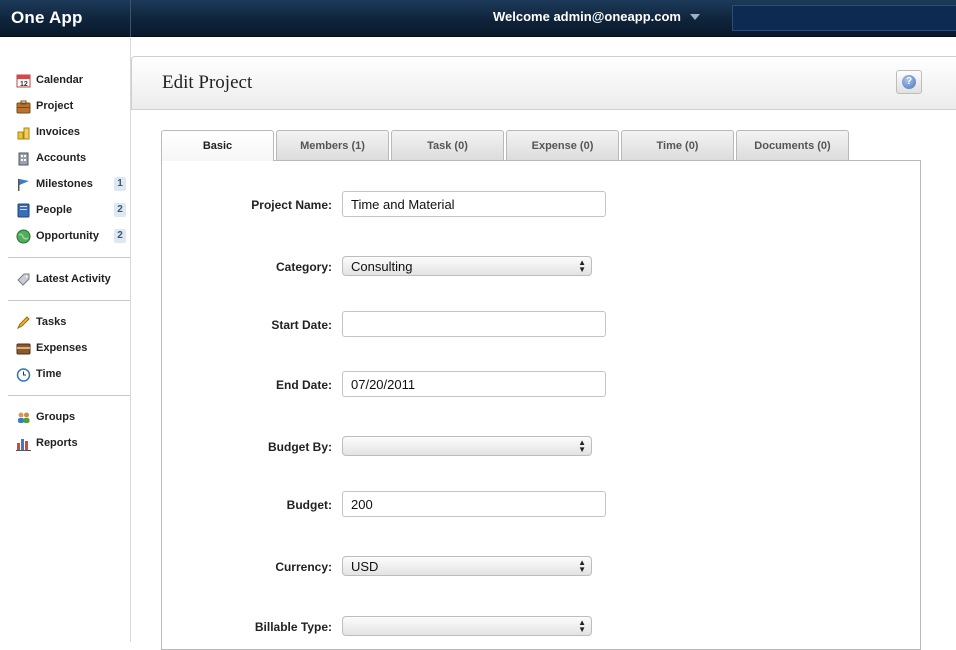 Image resolution: width=956 pixels, height=650 pixels. Describe the element at coordinates (467, 626) in the screenshot. I see `billable-type-select: ▲ ▼` at that location.